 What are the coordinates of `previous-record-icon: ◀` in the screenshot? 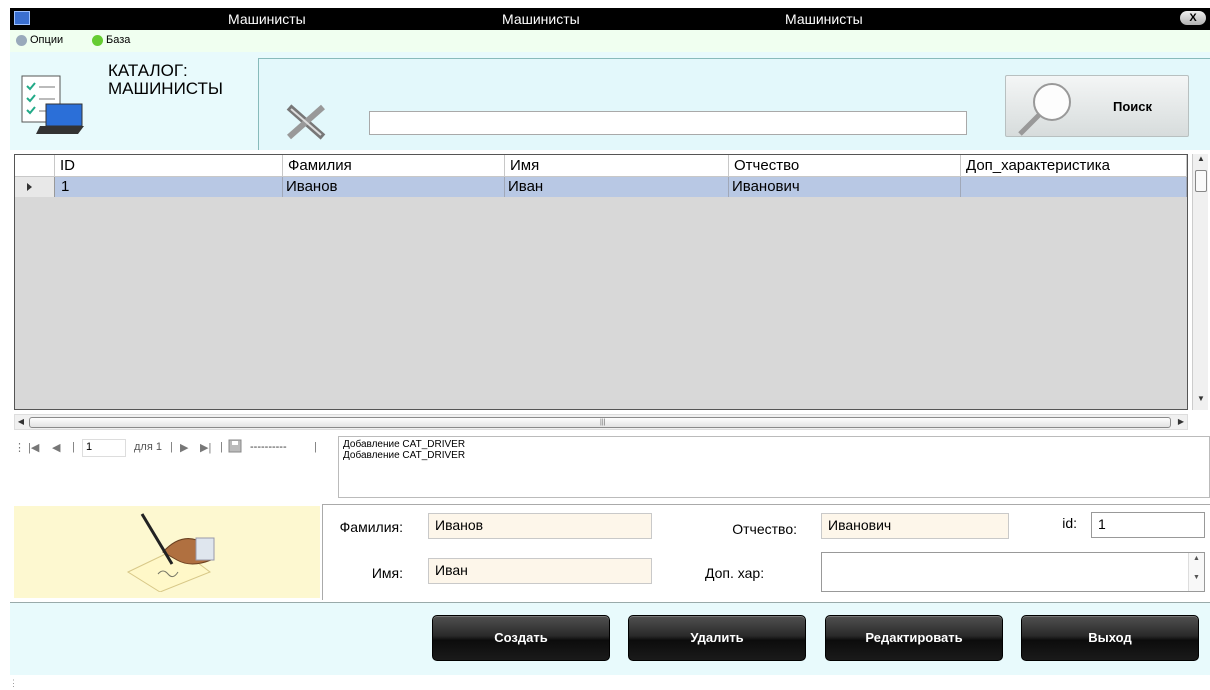 It's located at (56, 447).